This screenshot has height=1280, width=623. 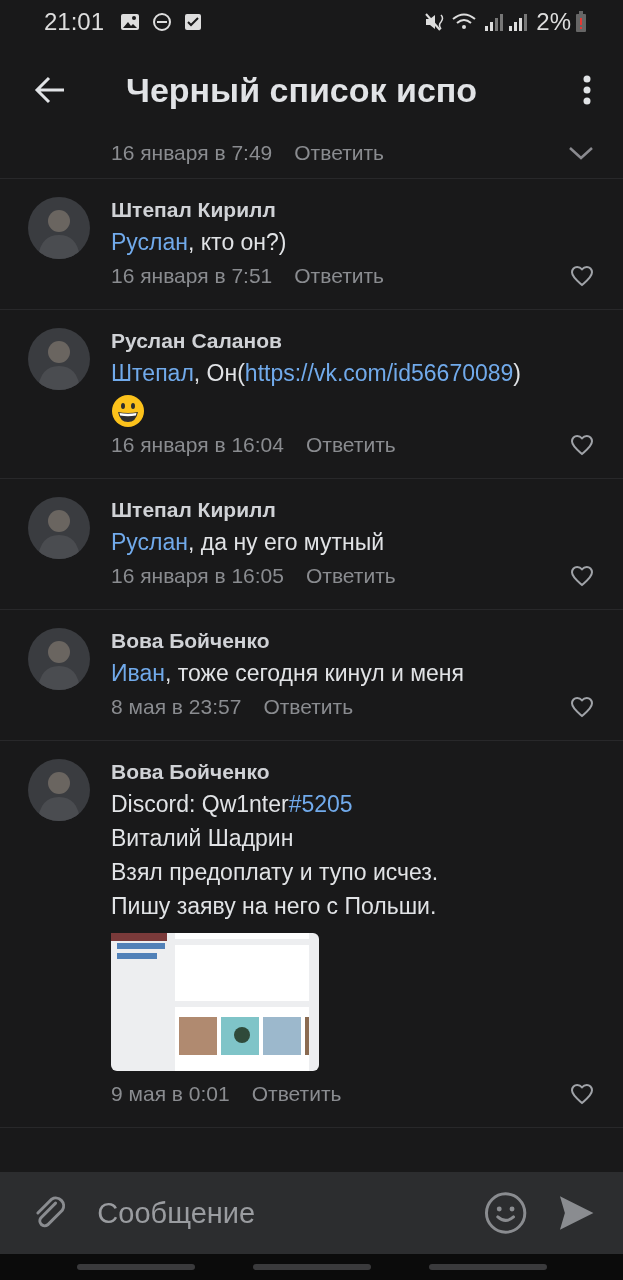 What do you see at coordinates (192, 153) in the screenshot?
I see `comment-date: 16 января в 7:49` at bounding box center [192, 153].